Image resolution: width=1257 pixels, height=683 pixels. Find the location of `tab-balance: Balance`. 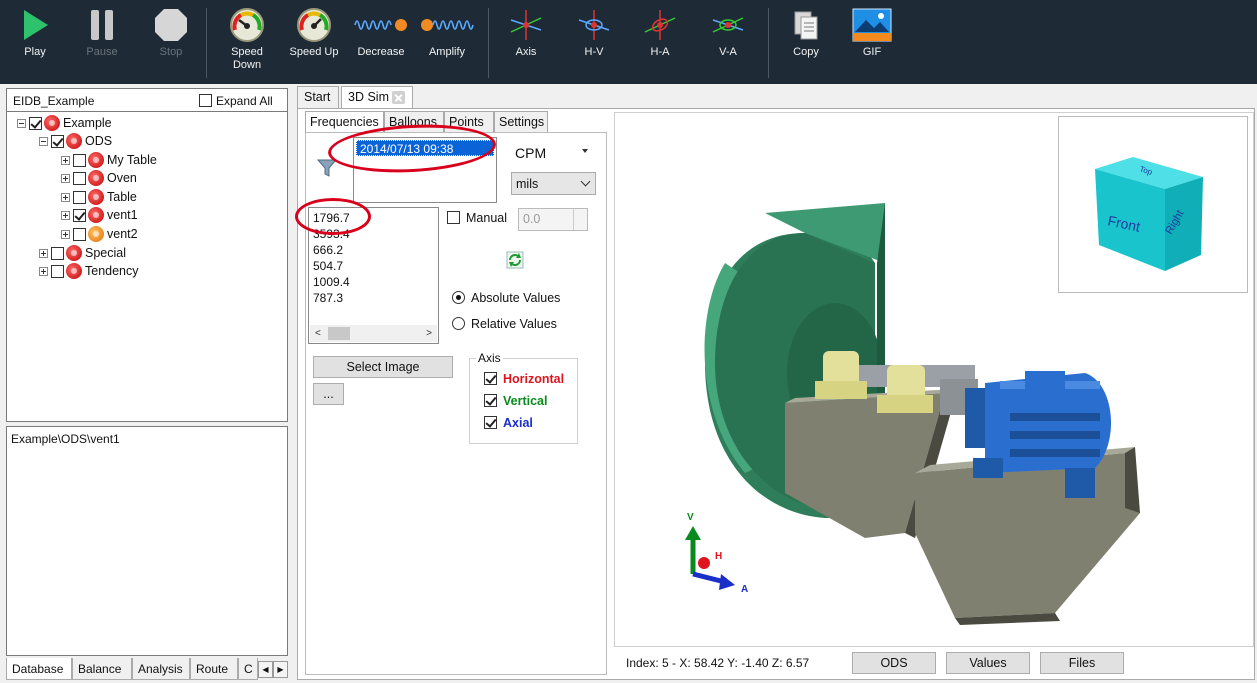

tab-balance: Balance is located at coordinates (102, 669).